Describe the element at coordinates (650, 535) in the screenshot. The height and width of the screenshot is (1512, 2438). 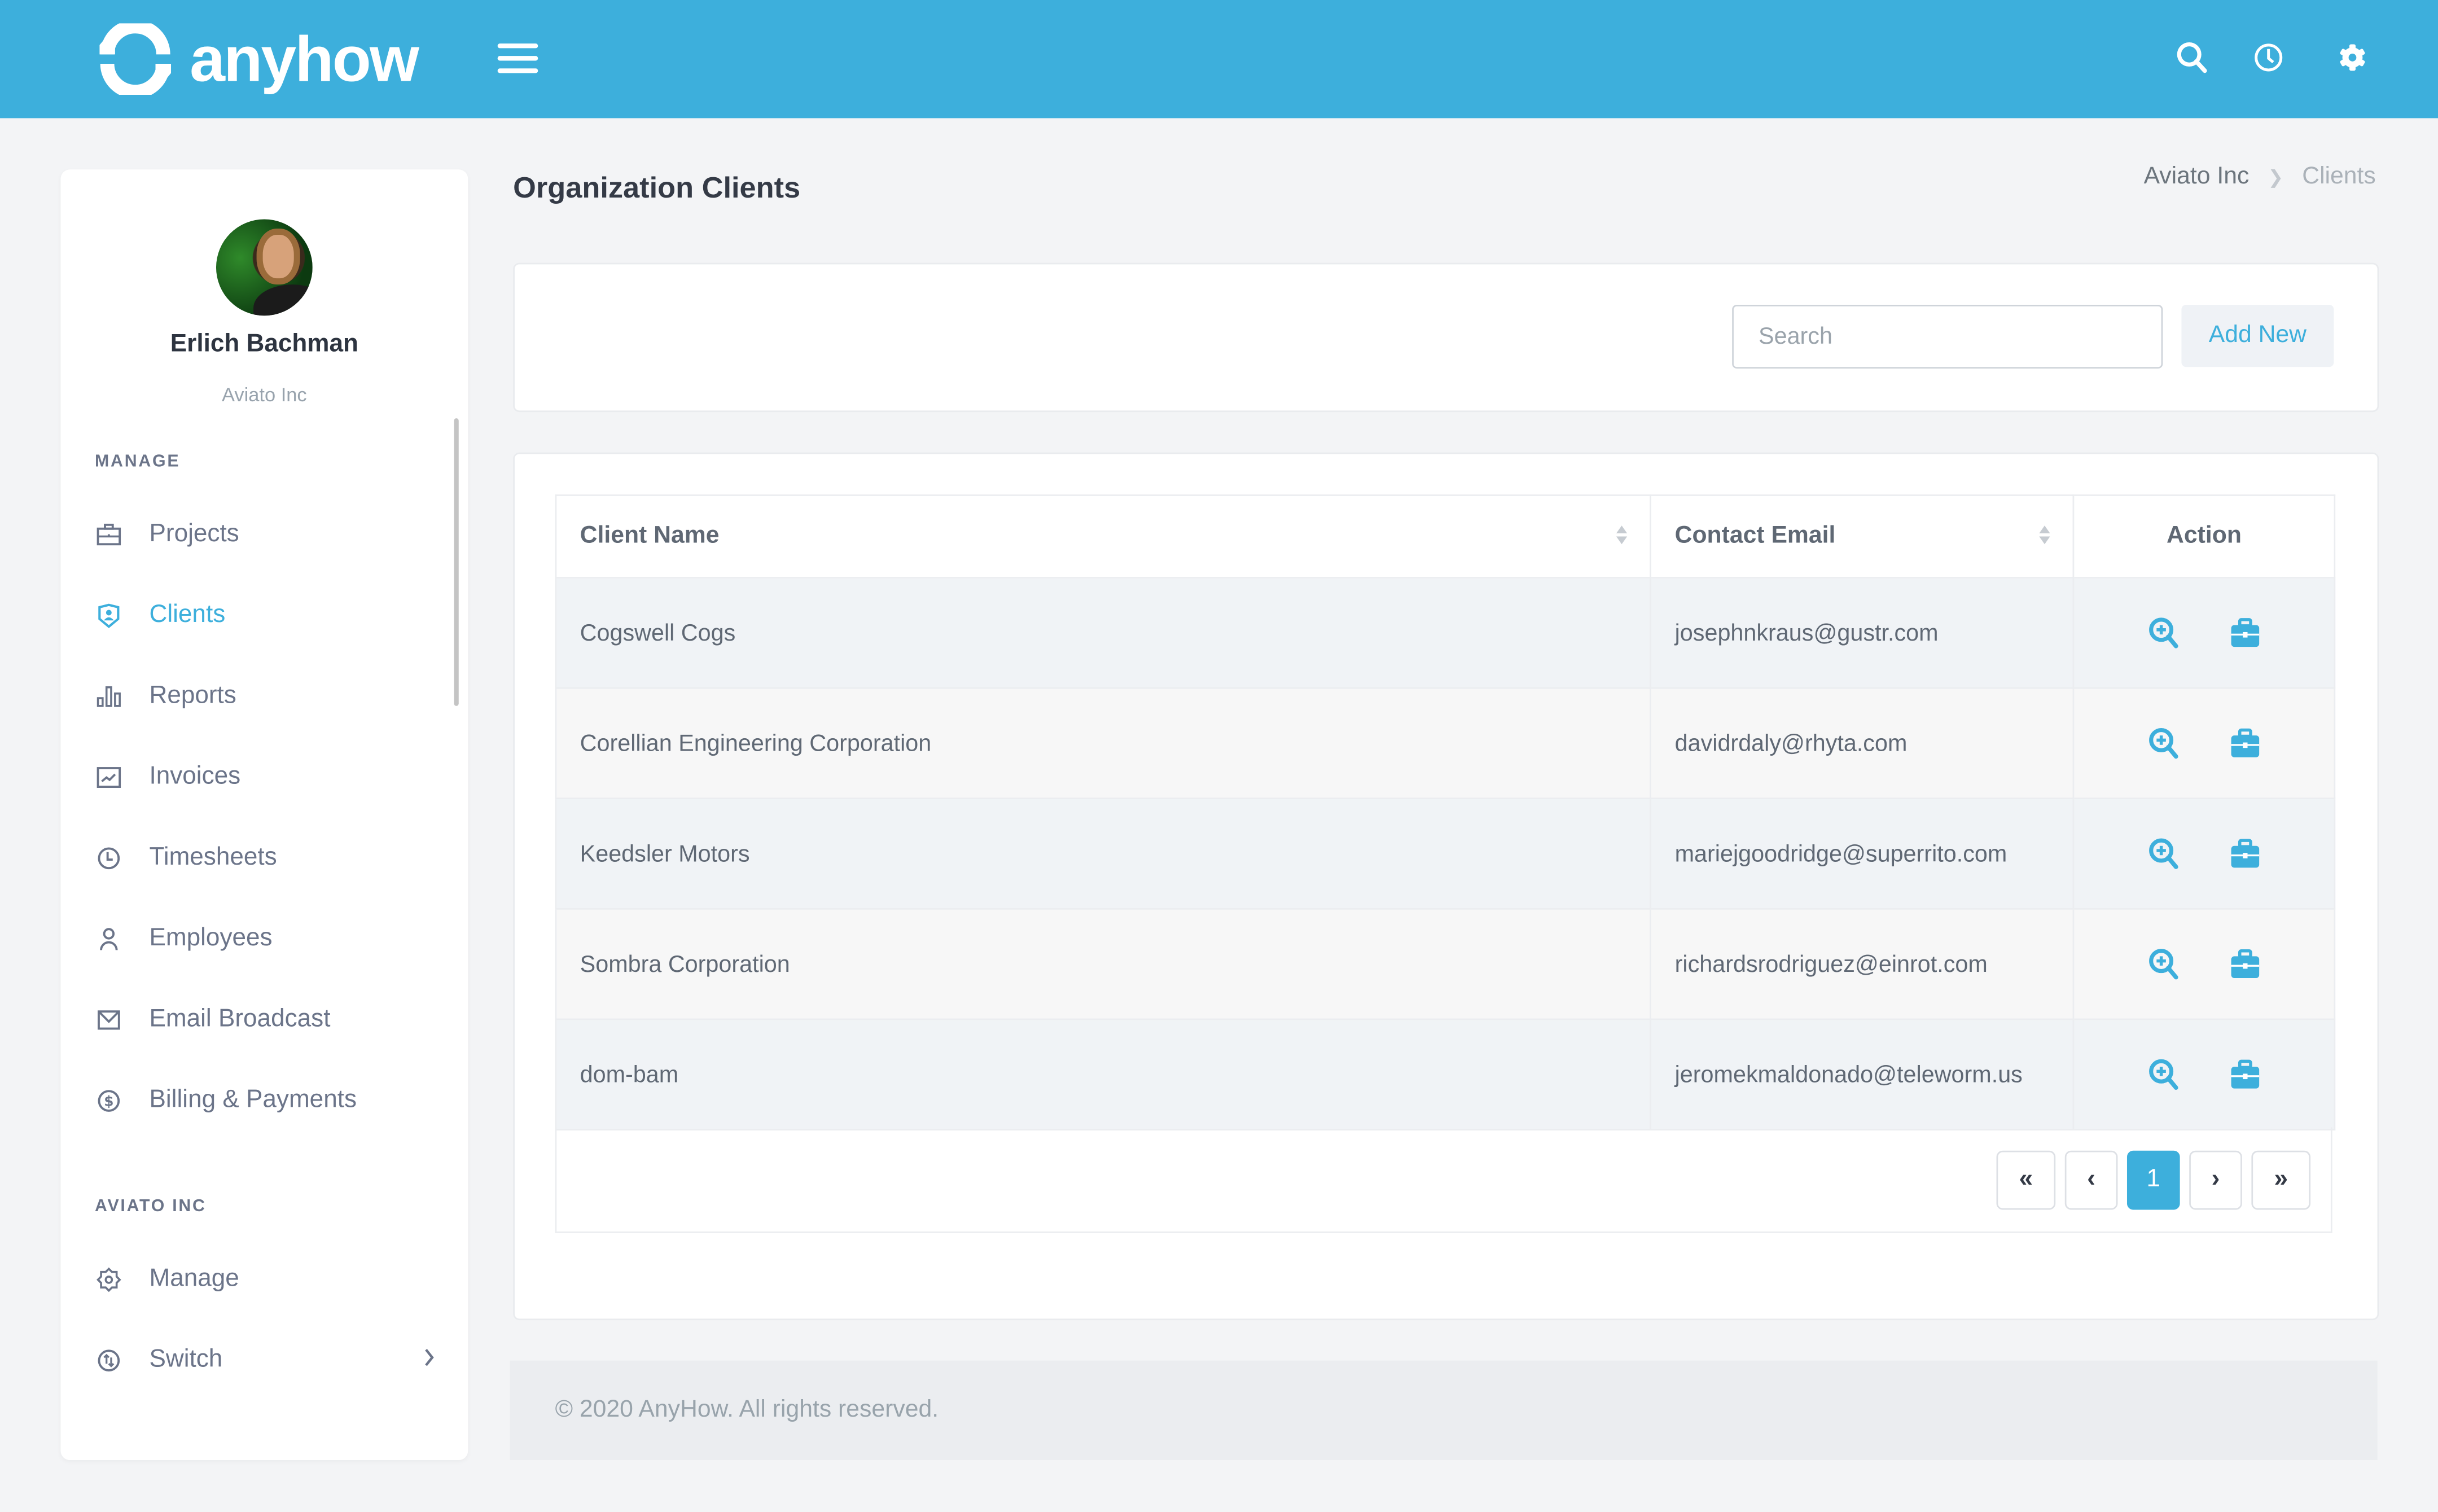
I see `column-header-label: Client Name` at that location.